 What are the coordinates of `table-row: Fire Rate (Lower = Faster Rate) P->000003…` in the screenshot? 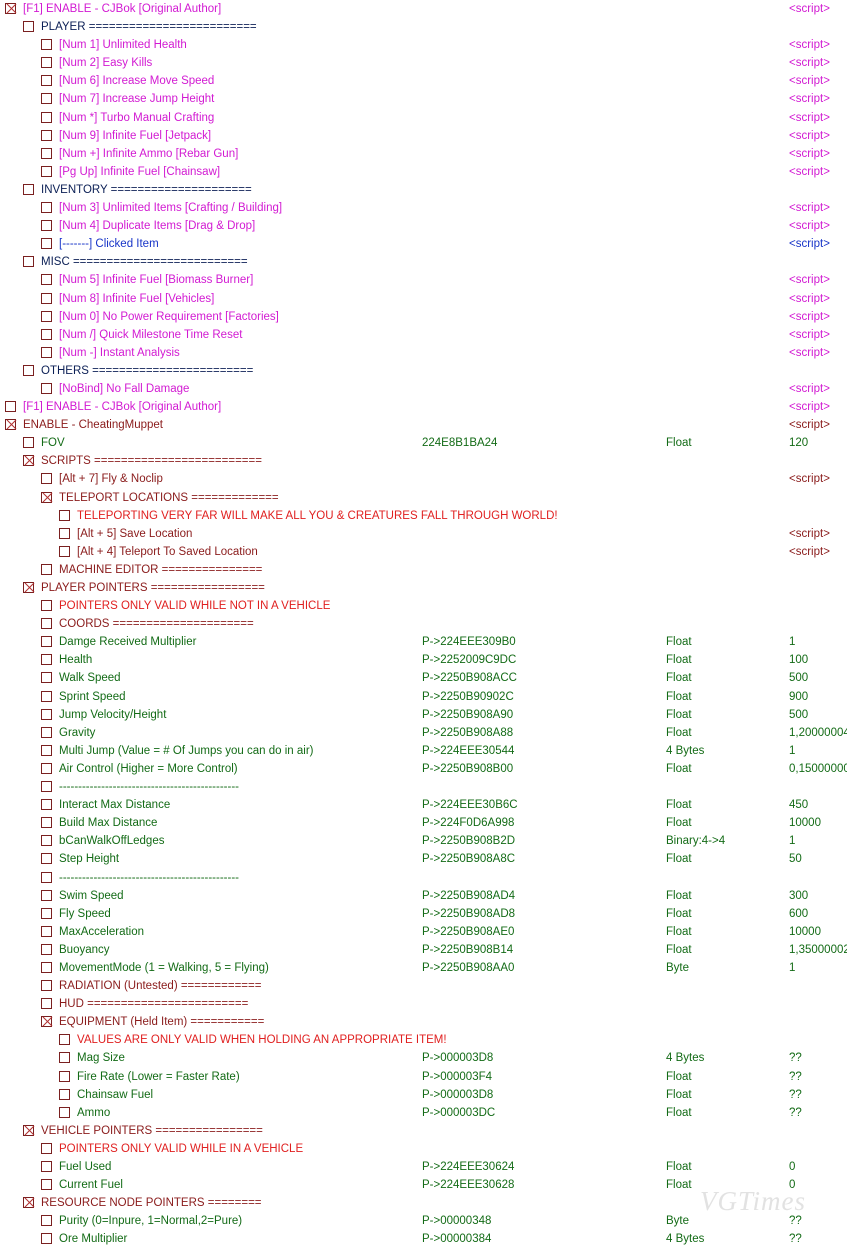 It's located at (423, 1077).